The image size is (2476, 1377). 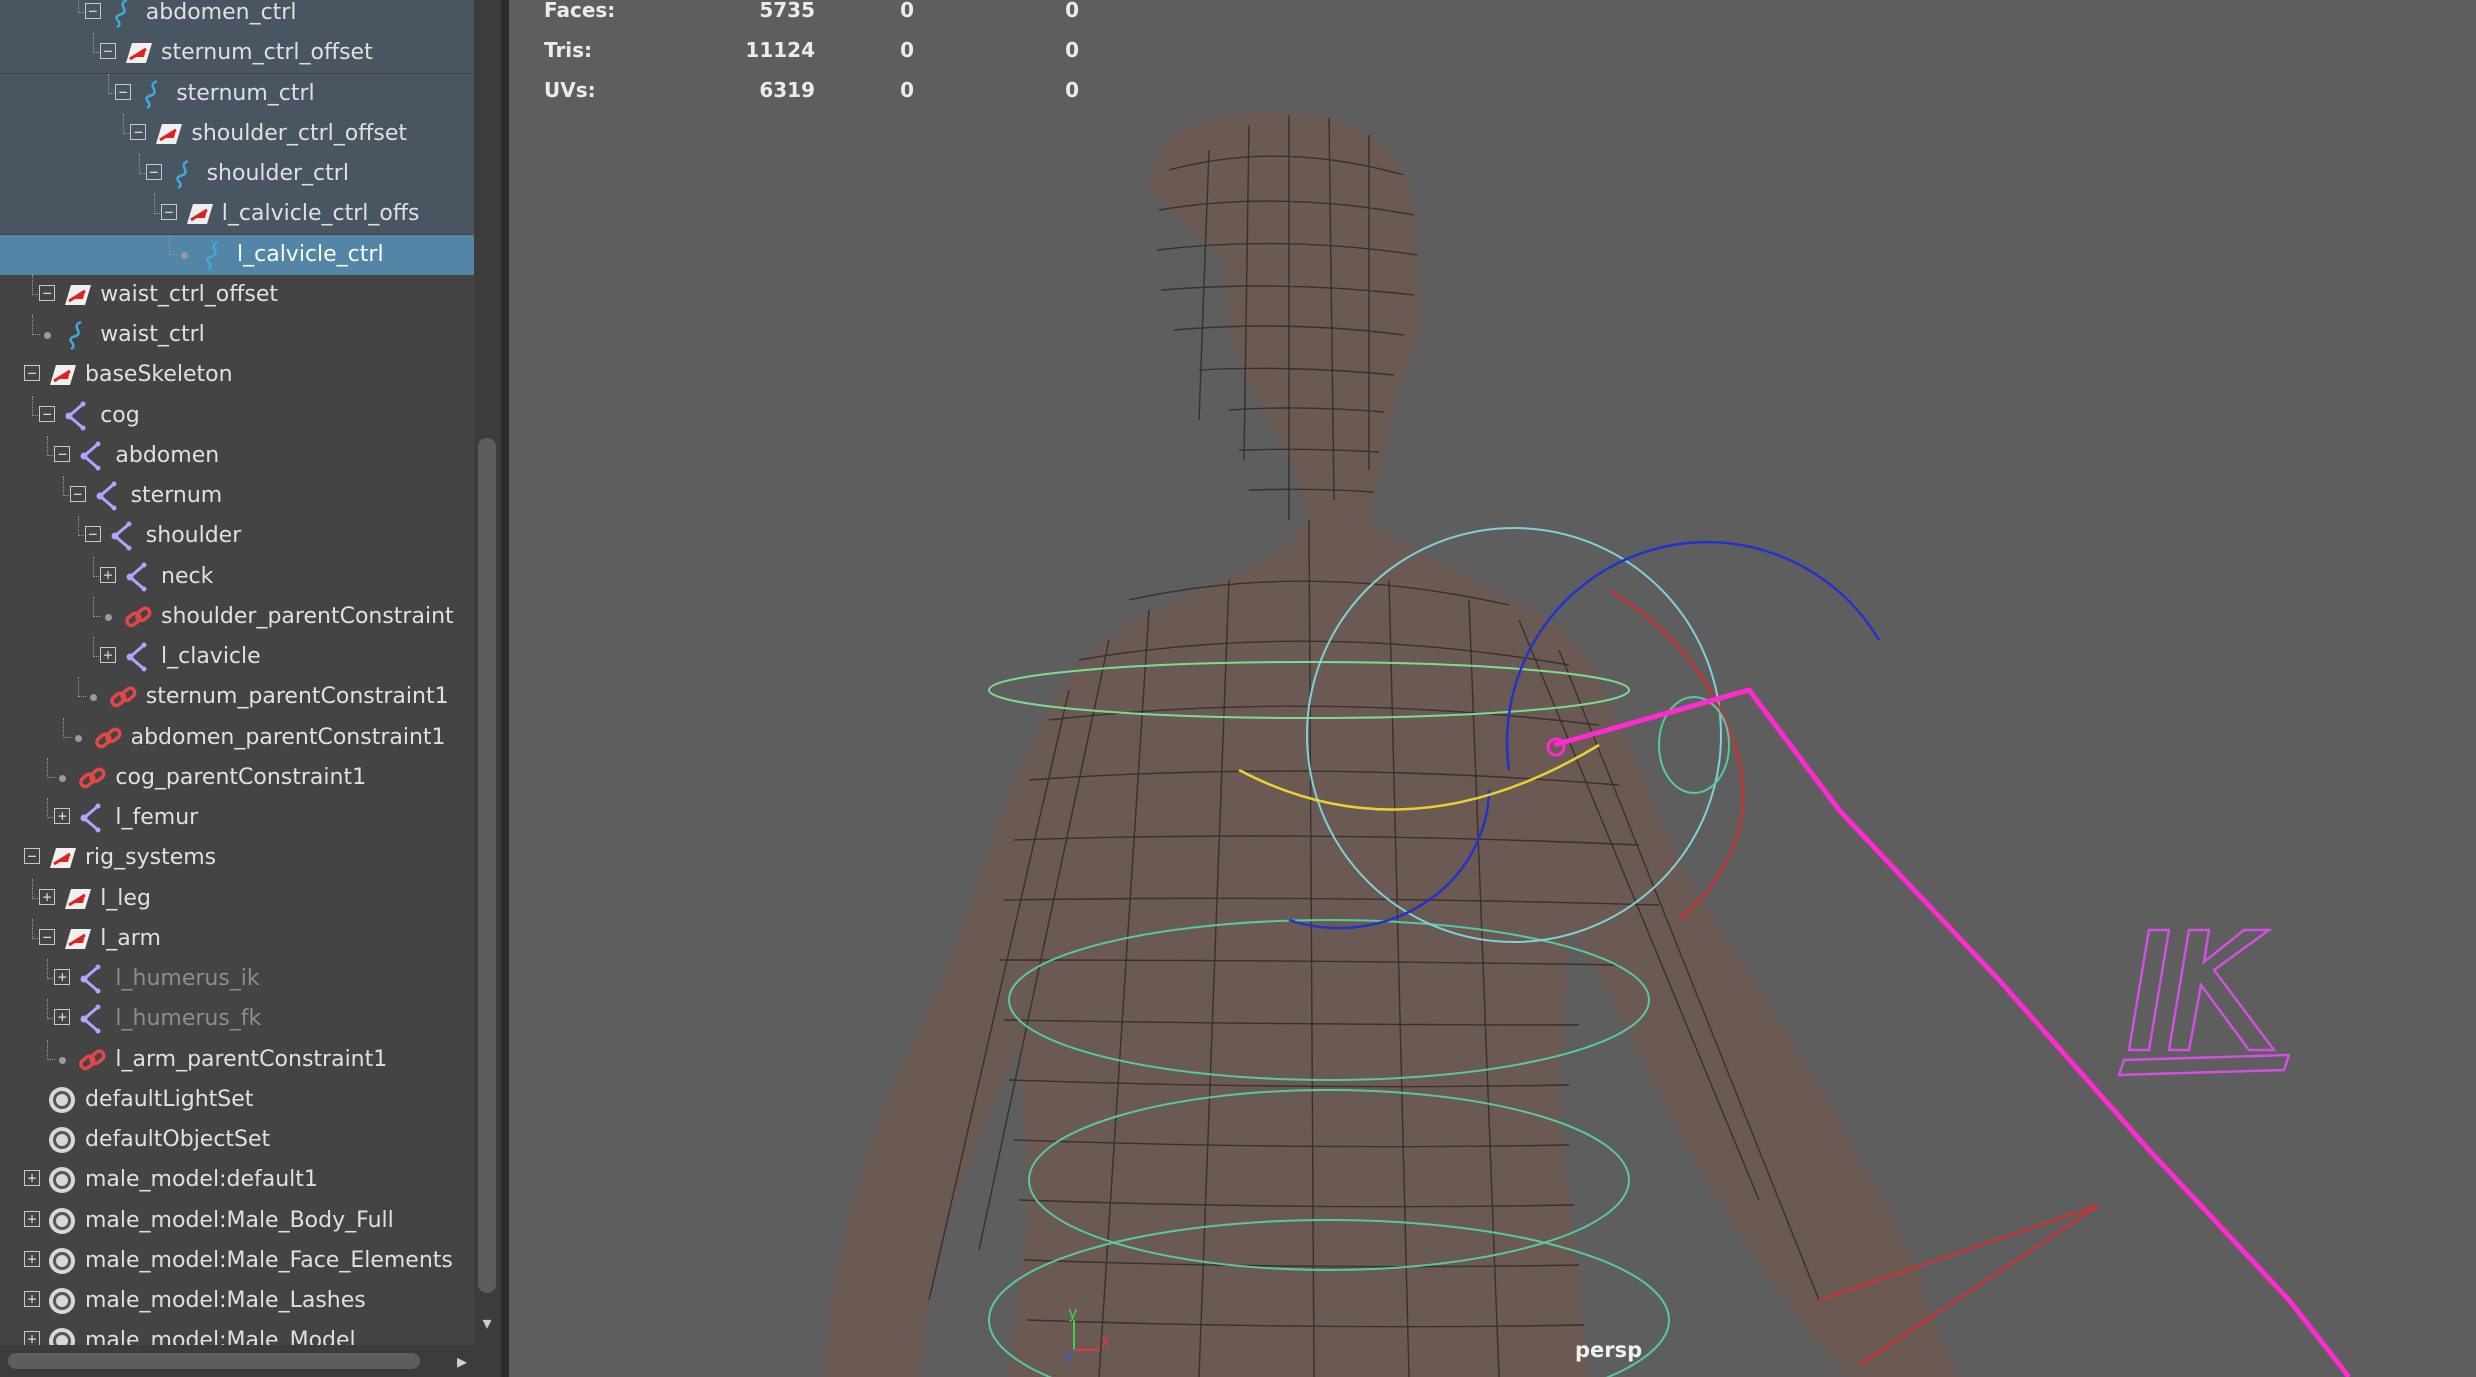 I want to click on outliner-scroll-thumb, so click(x=487, y=865).